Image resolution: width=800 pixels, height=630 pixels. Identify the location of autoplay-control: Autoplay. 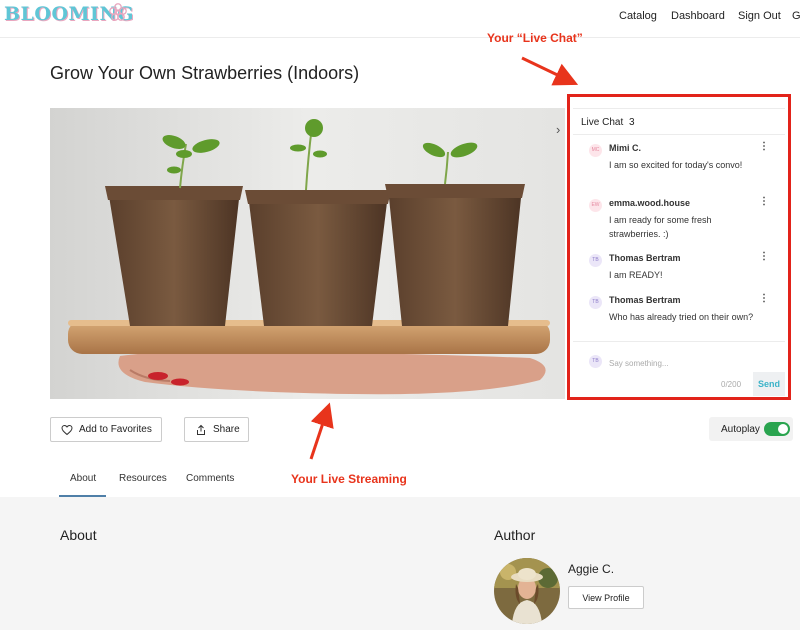
(751, 429).